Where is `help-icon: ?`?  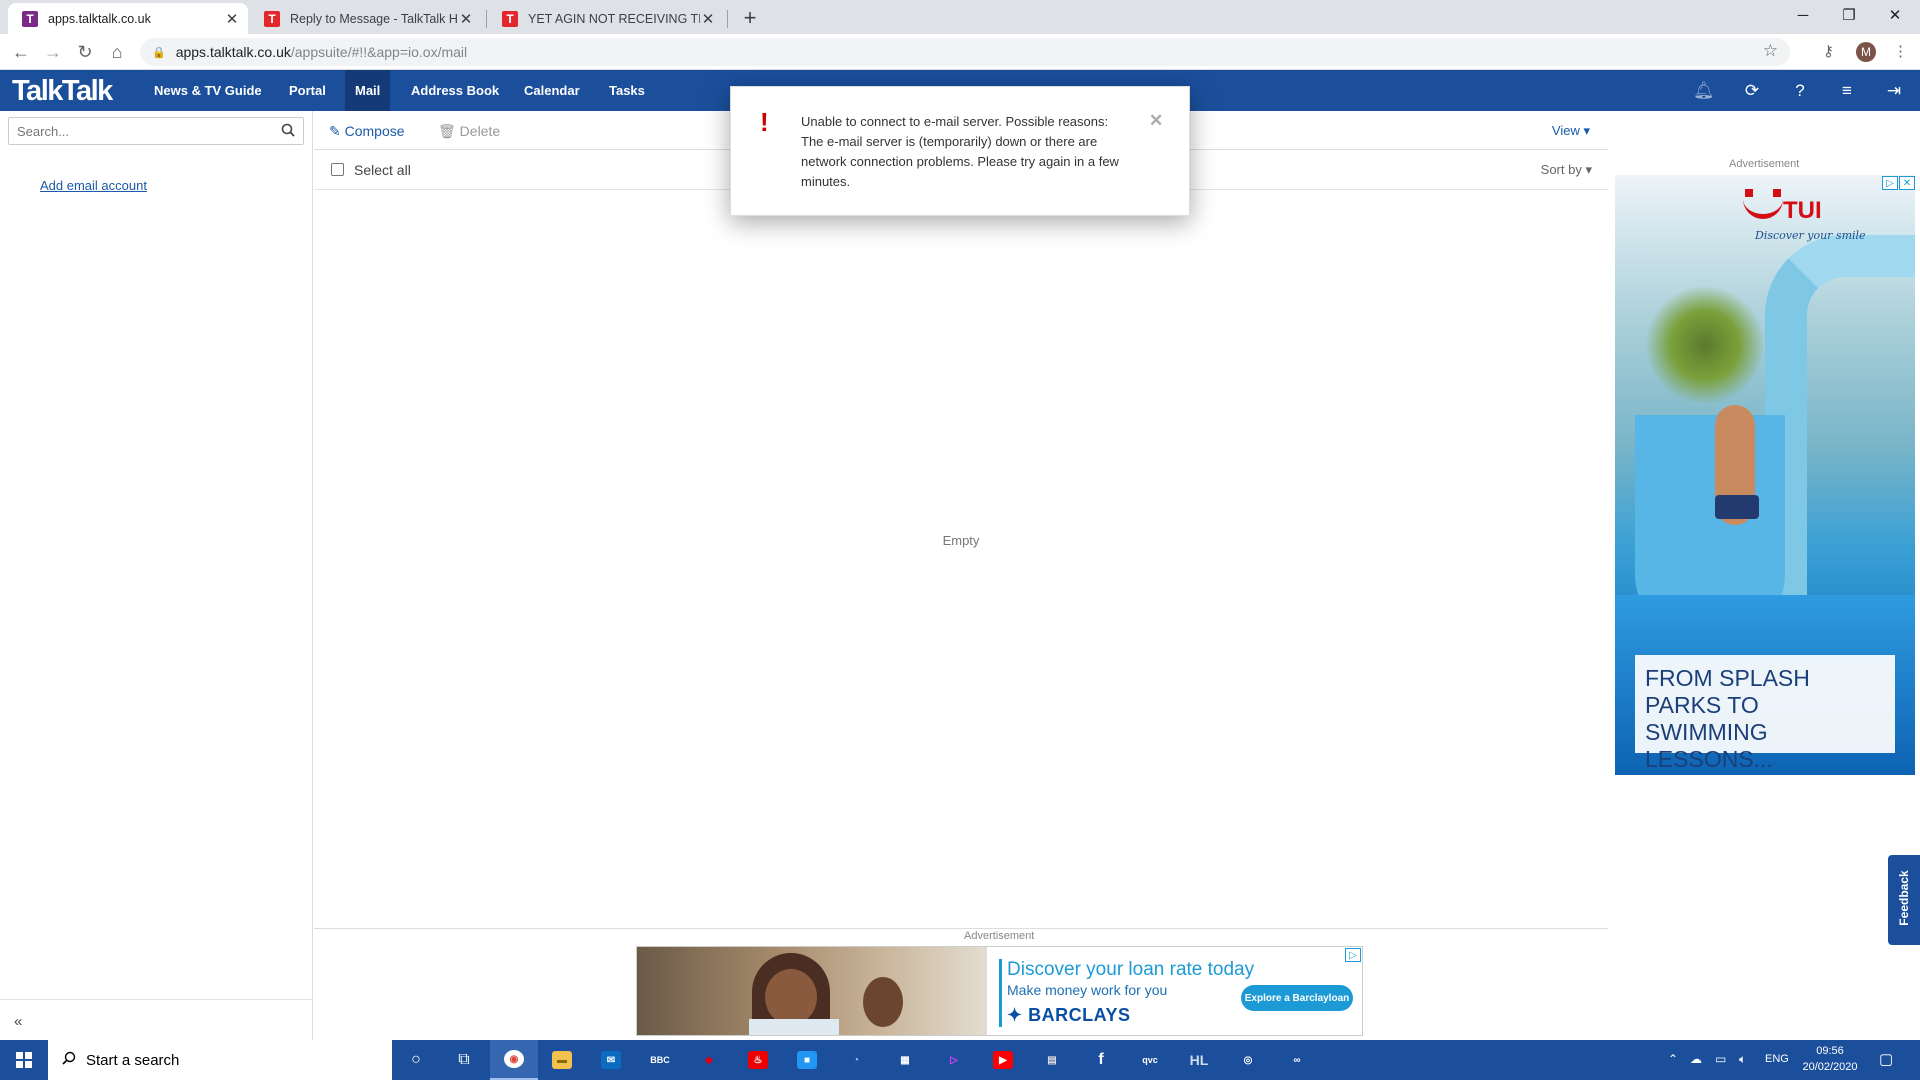
help-icon: ? is located at coordinates (1800, 91).